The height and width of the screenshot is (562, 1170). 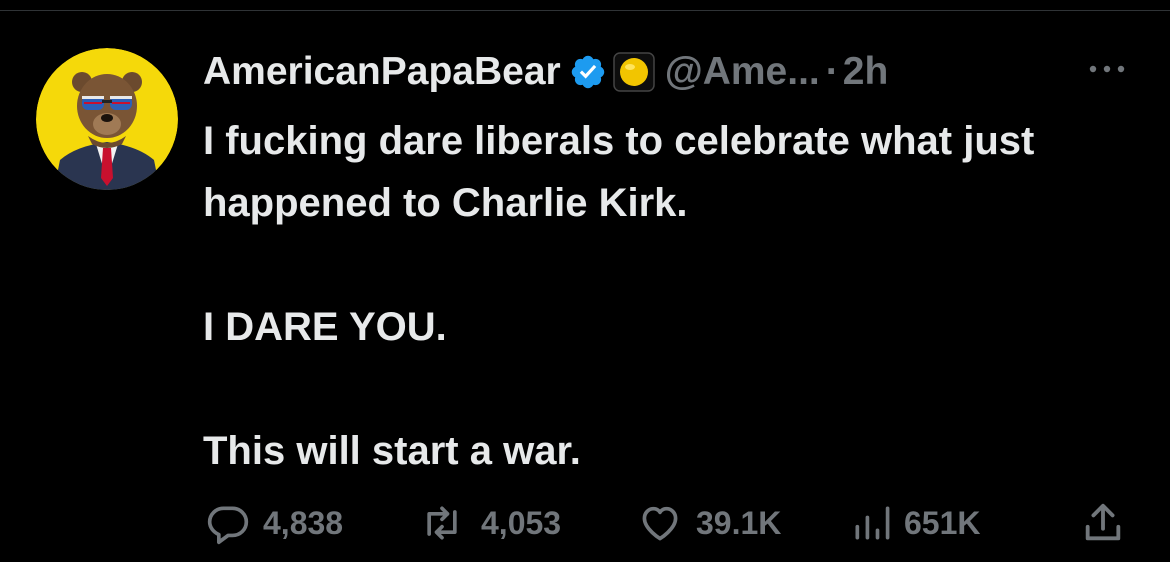 What do you see at coordinates (303, 522) in the screenshot?
I see `reply-count: 4,838` at bounding box center [303, 522].